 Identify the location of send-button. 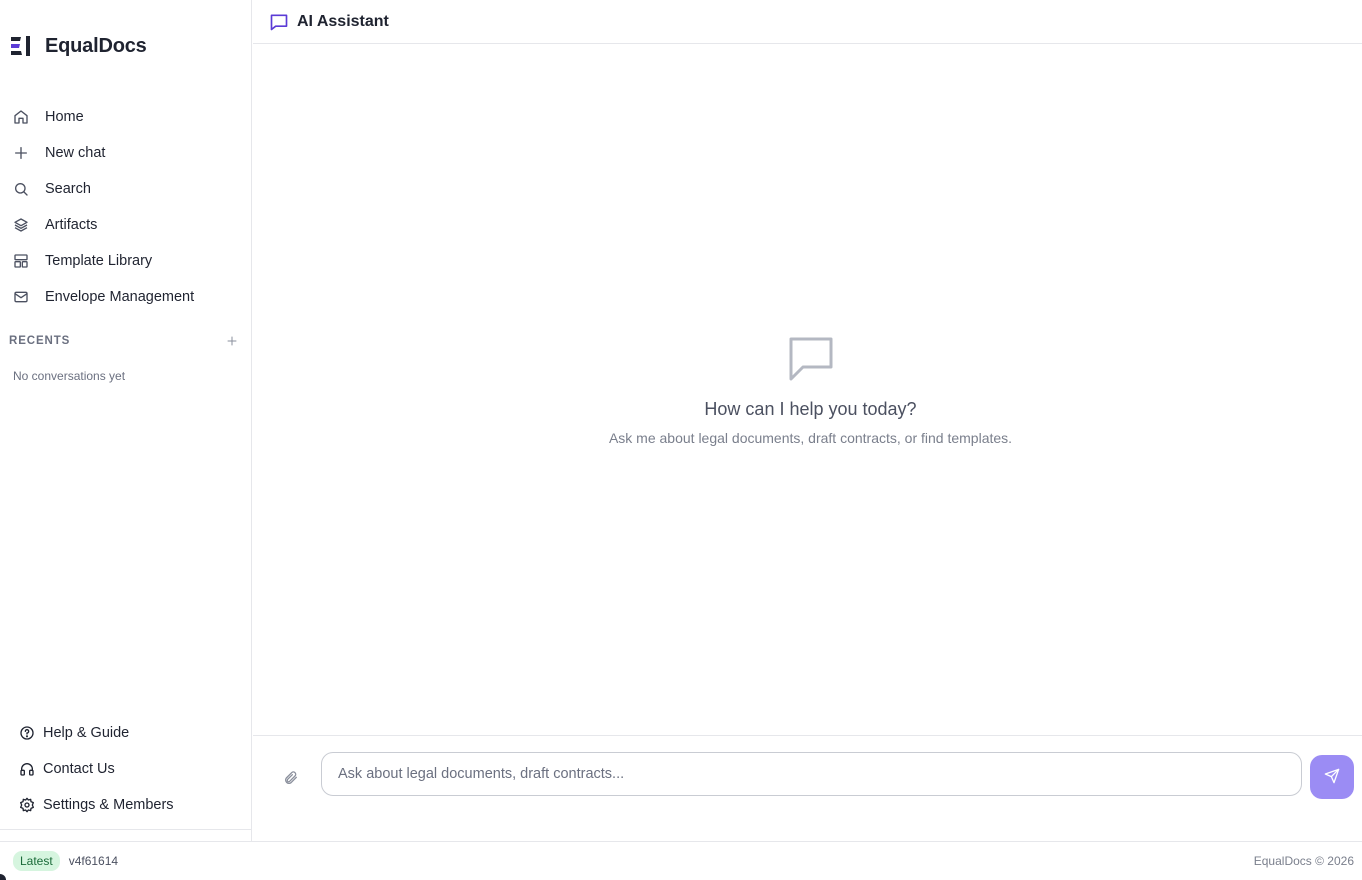
(1332, 777).